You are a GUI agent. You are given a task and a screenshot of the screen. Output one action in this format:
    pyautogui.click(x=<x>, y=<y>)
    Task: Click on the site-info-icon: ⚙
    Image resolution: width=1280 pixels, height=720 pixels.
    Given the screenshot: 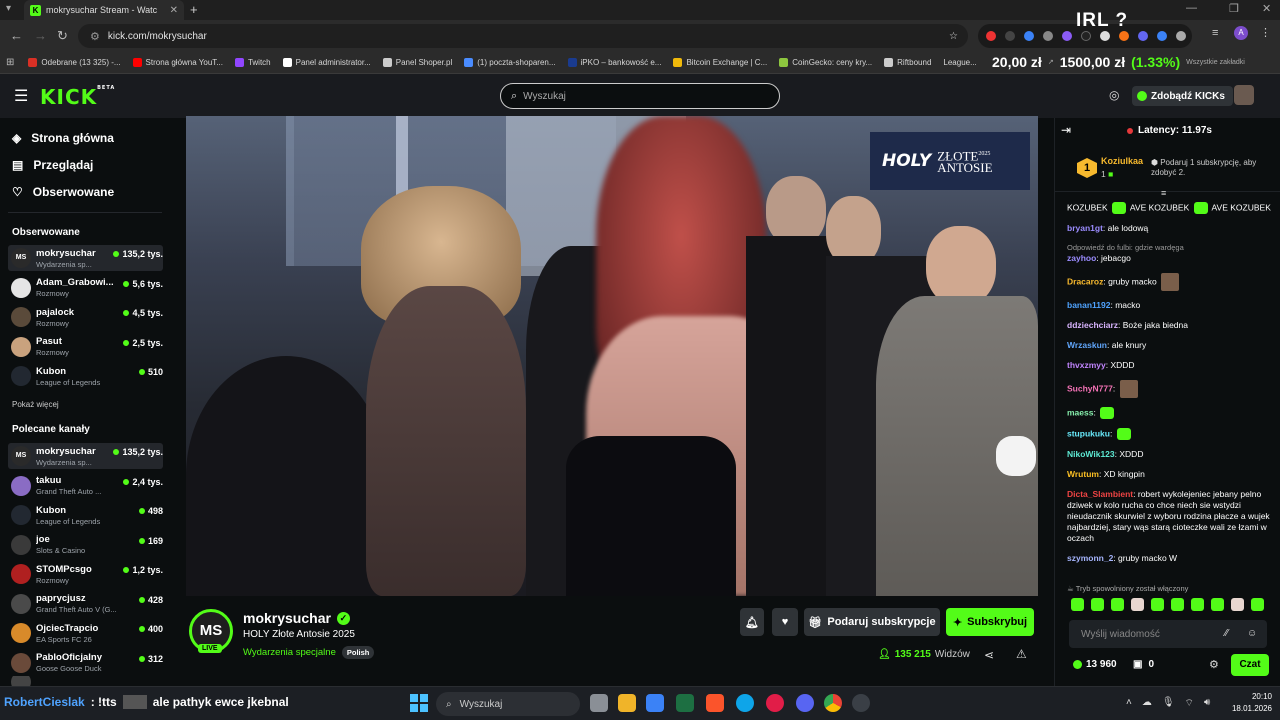 What is the action you would take?
    pyautogui.click(x=95, y=36)
    